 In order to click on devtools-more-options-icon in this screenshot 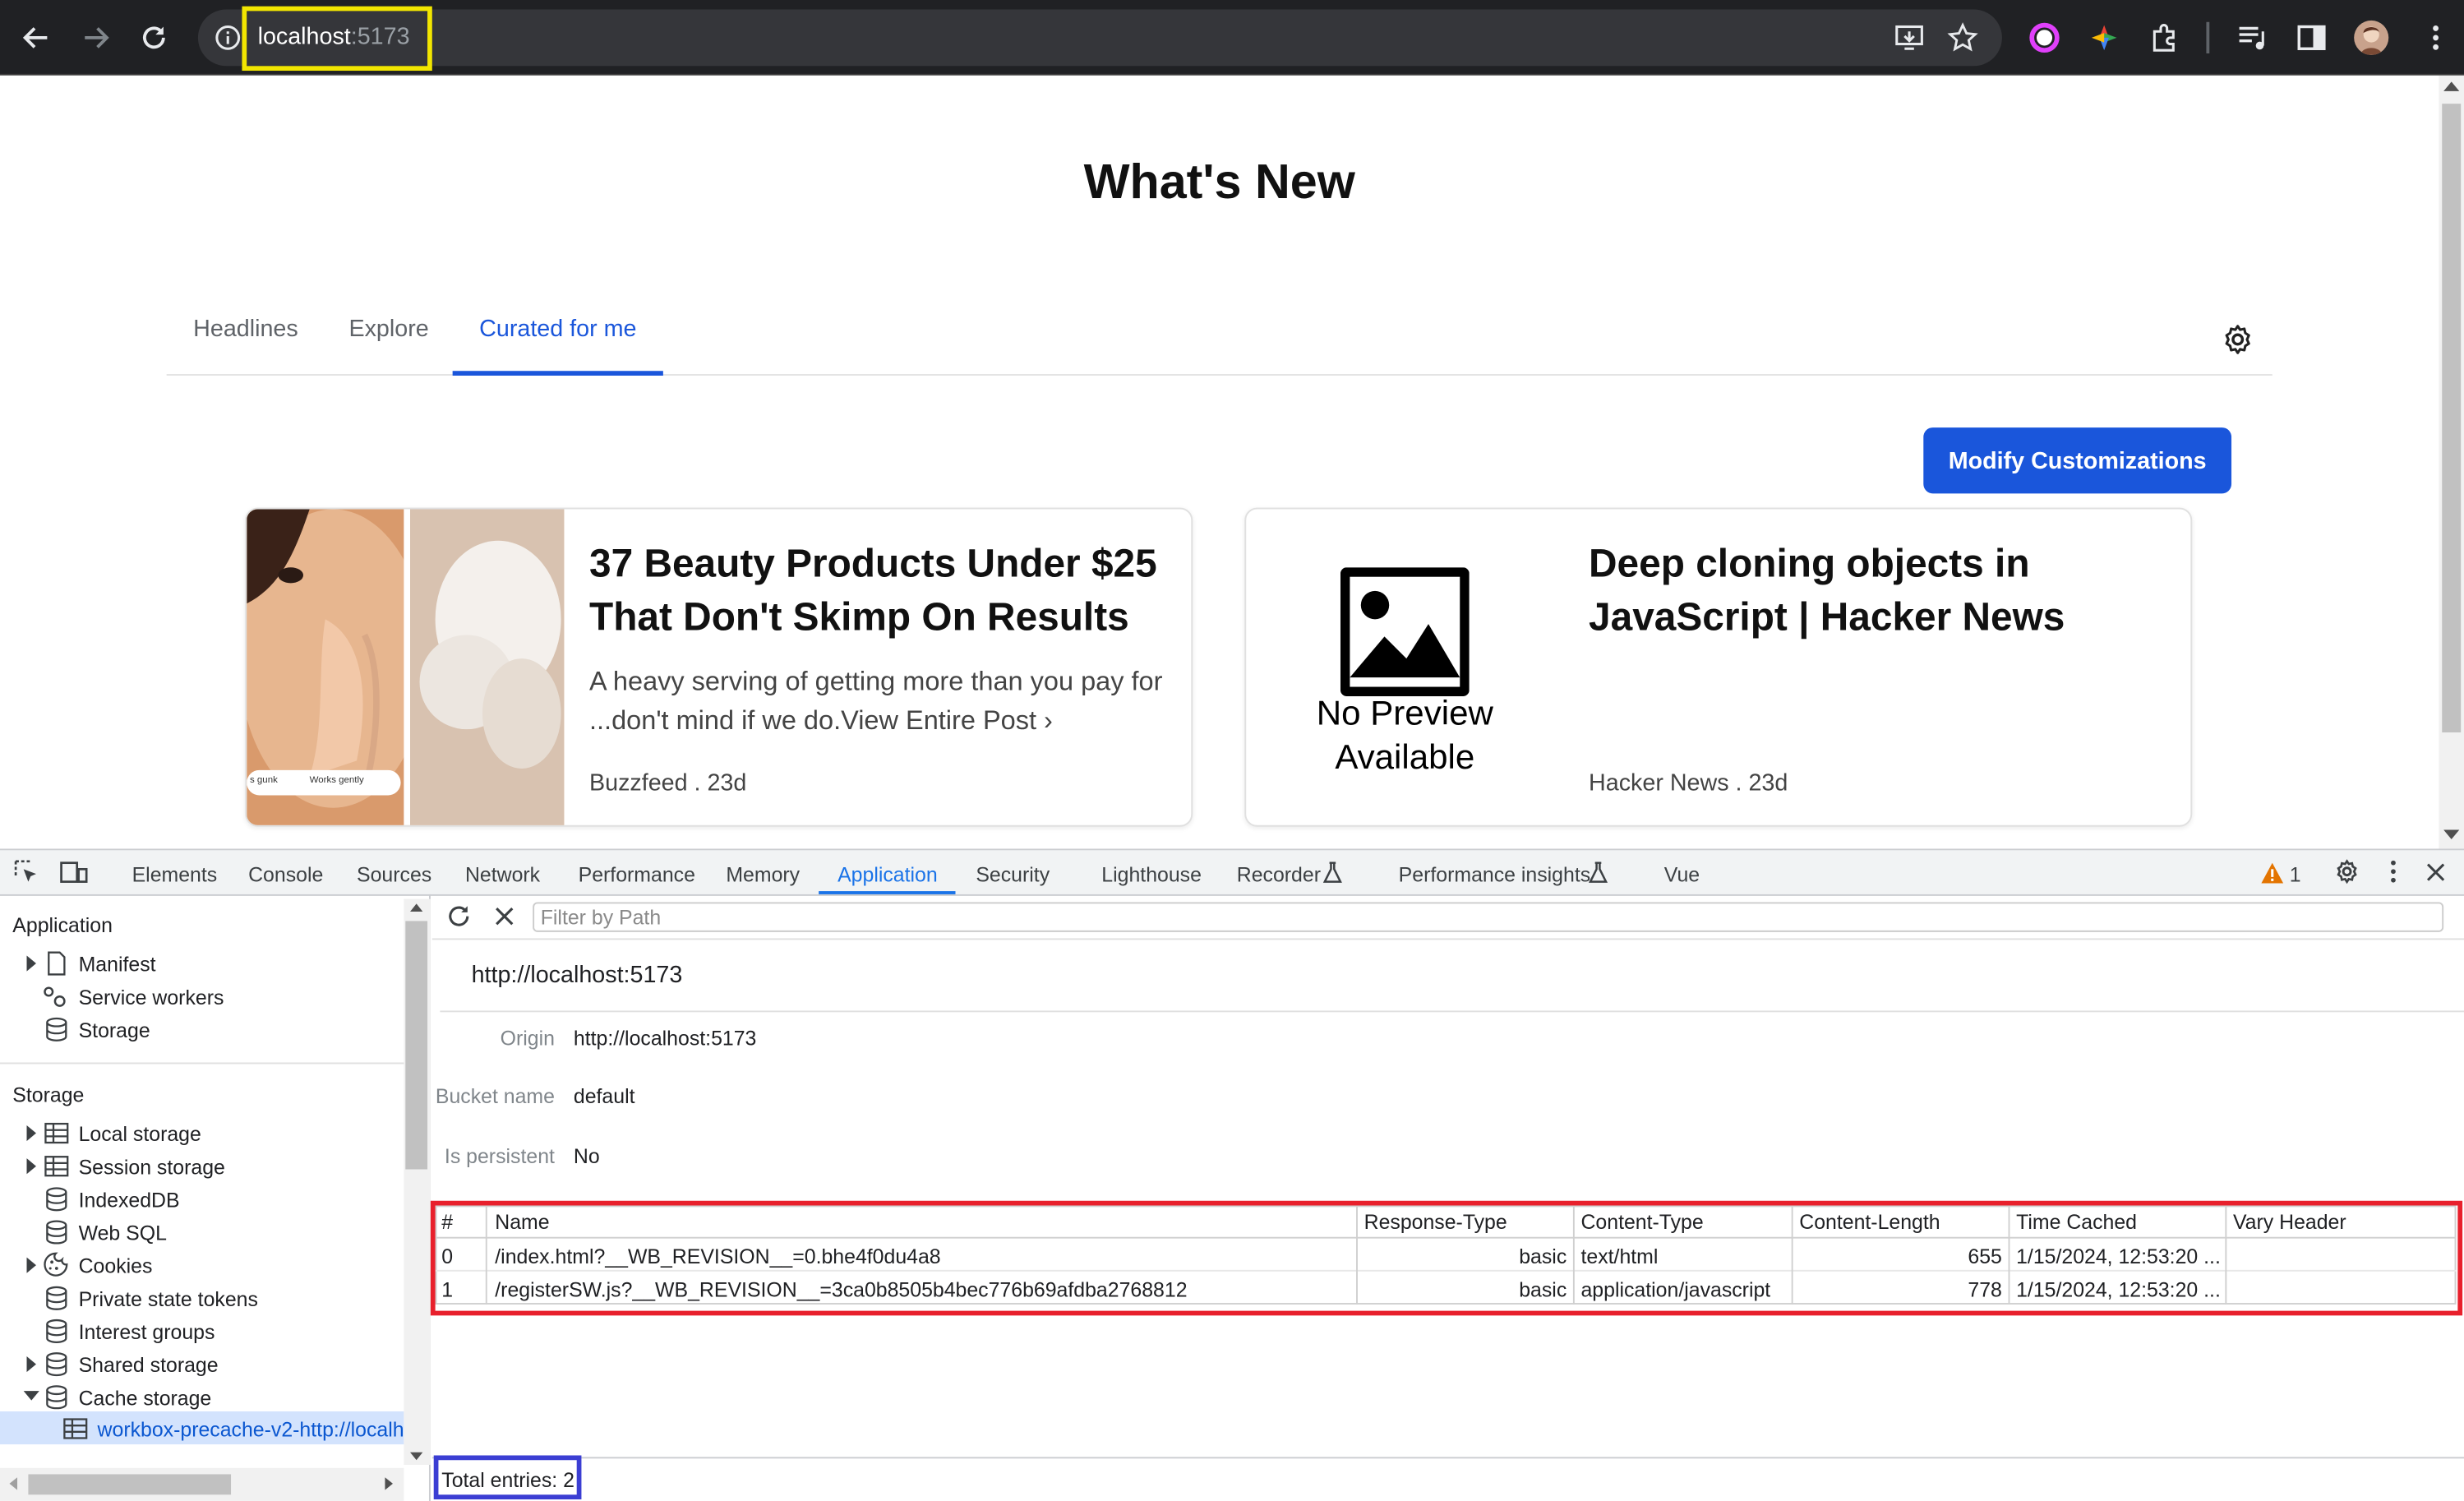, I will do `click(2393, 871)`.